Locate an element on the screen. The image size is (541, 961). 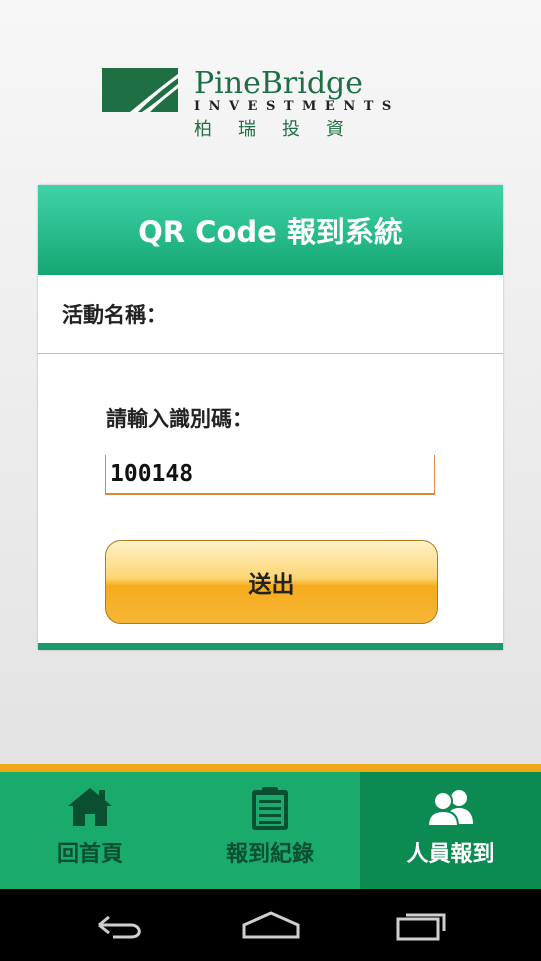
card-header: QR Code 報到系統 is located at coordinates (270, 230).